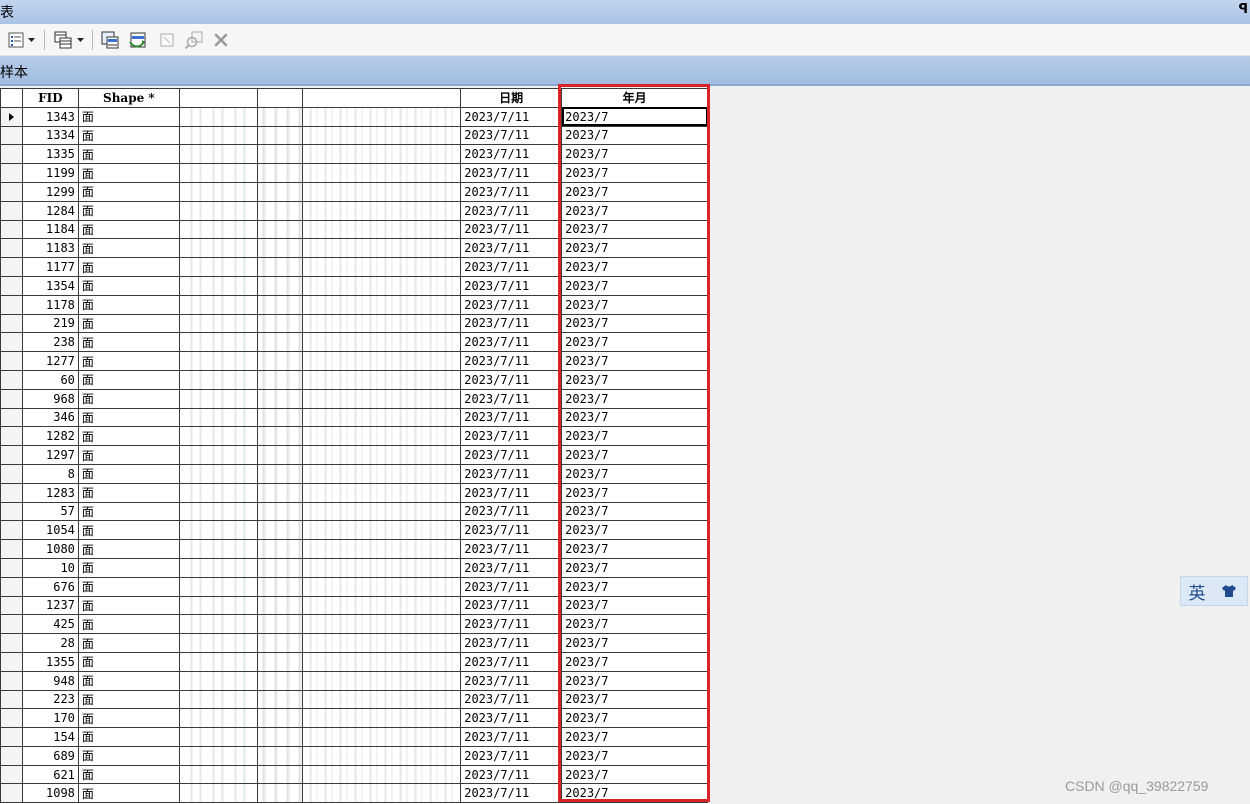 Image resolution: width=1250 pixels, height=804 pixels. Describe the element at coordinates (354, 530) in the screenshot. I see `table-row: 1054 面 2023/7/11 2023/7` at that location.